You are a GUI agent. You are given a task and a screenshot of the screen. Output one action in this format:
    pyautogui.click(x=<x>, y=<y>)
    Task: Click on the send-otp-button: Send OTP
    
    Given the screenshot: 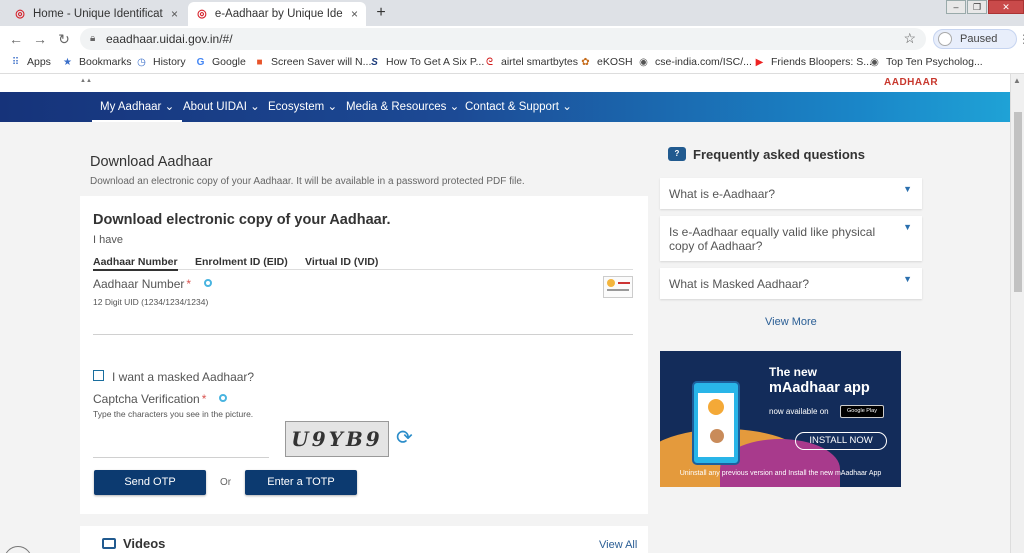 What is the action you would take?
    pyautogui.click(x=150, y=482)
    